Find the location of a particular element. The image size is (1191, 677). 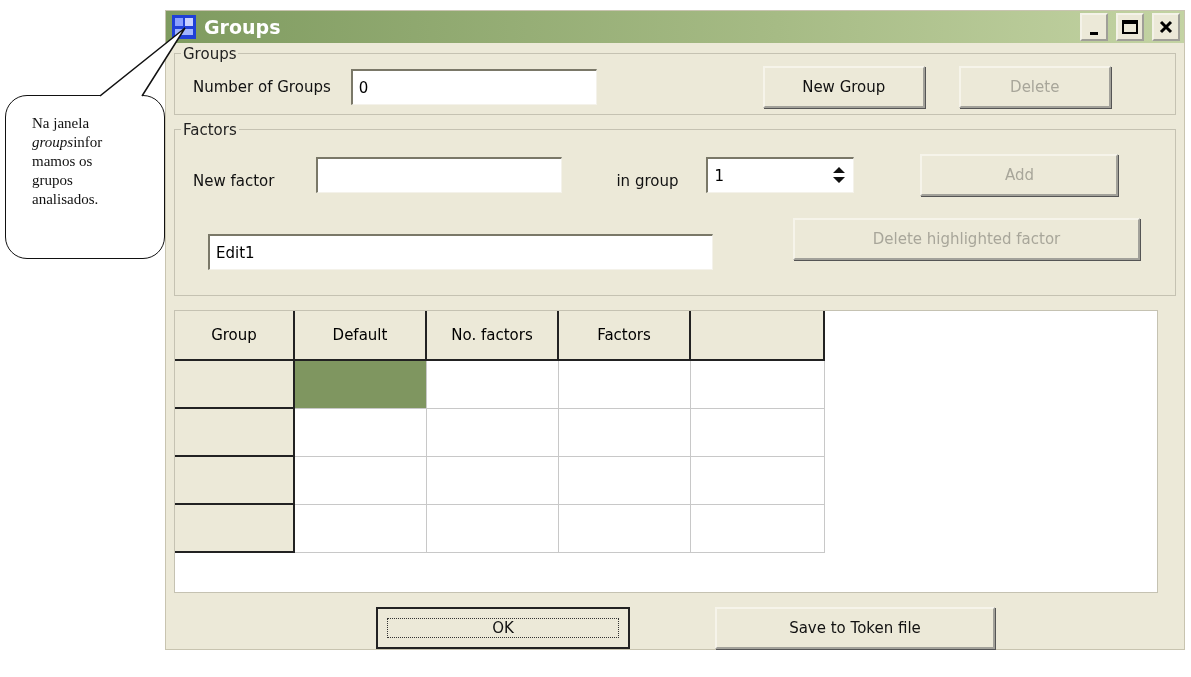

column-header: Factors is located at coordinates (625, 336).